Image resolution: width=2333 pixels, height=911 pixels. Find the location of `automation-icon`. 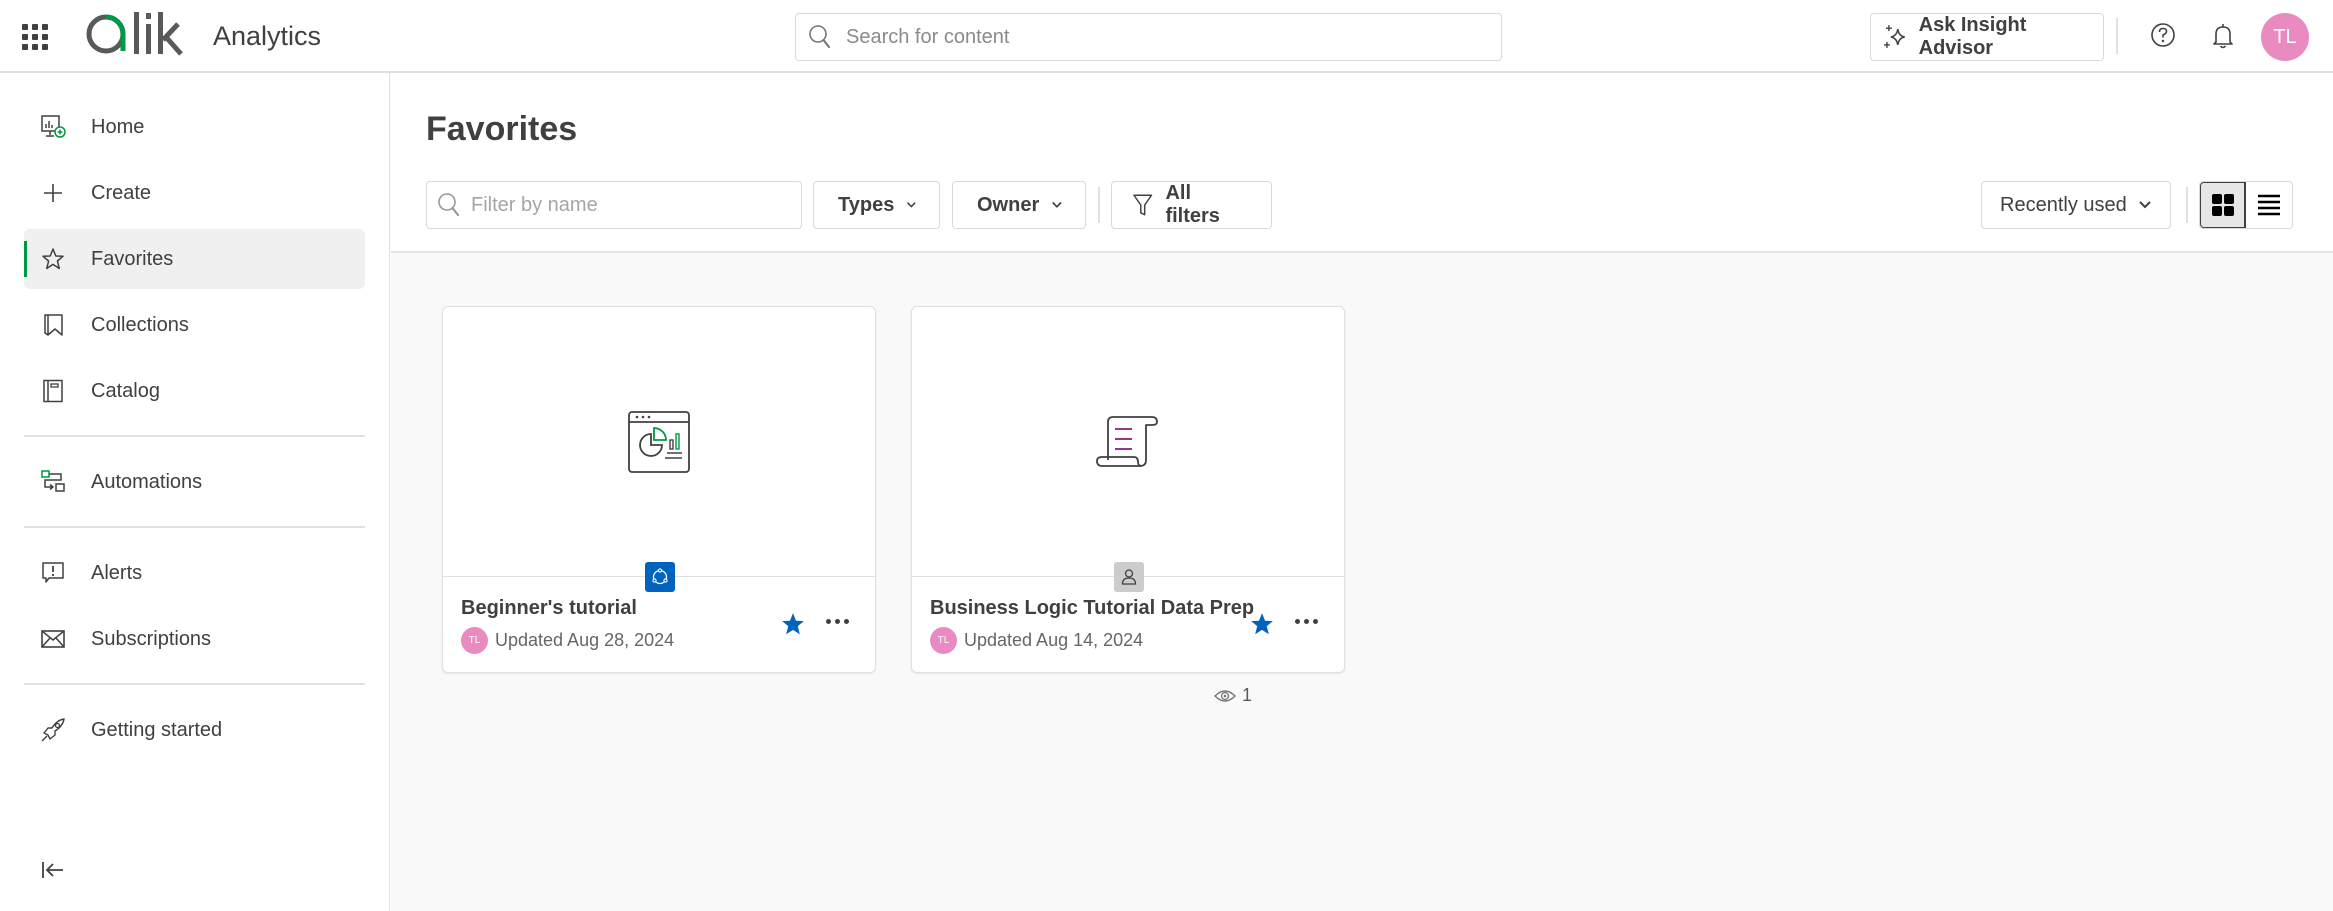

automation-icon is located at coordinates (53, 482).